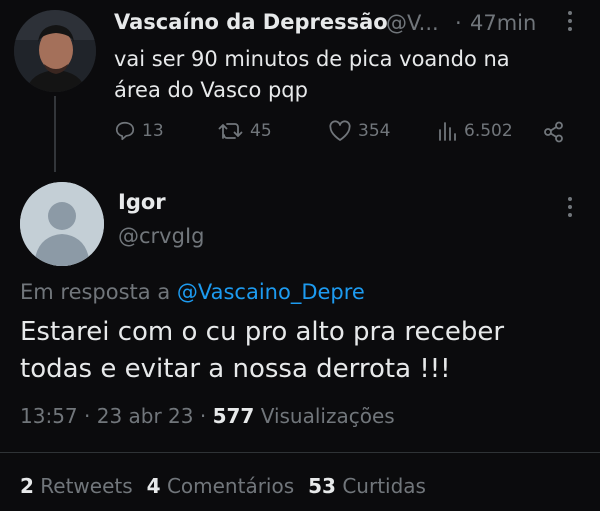 The width and height of the screenshot is (600, 511). I want to click on views-chart-icon, so click(447, 131).